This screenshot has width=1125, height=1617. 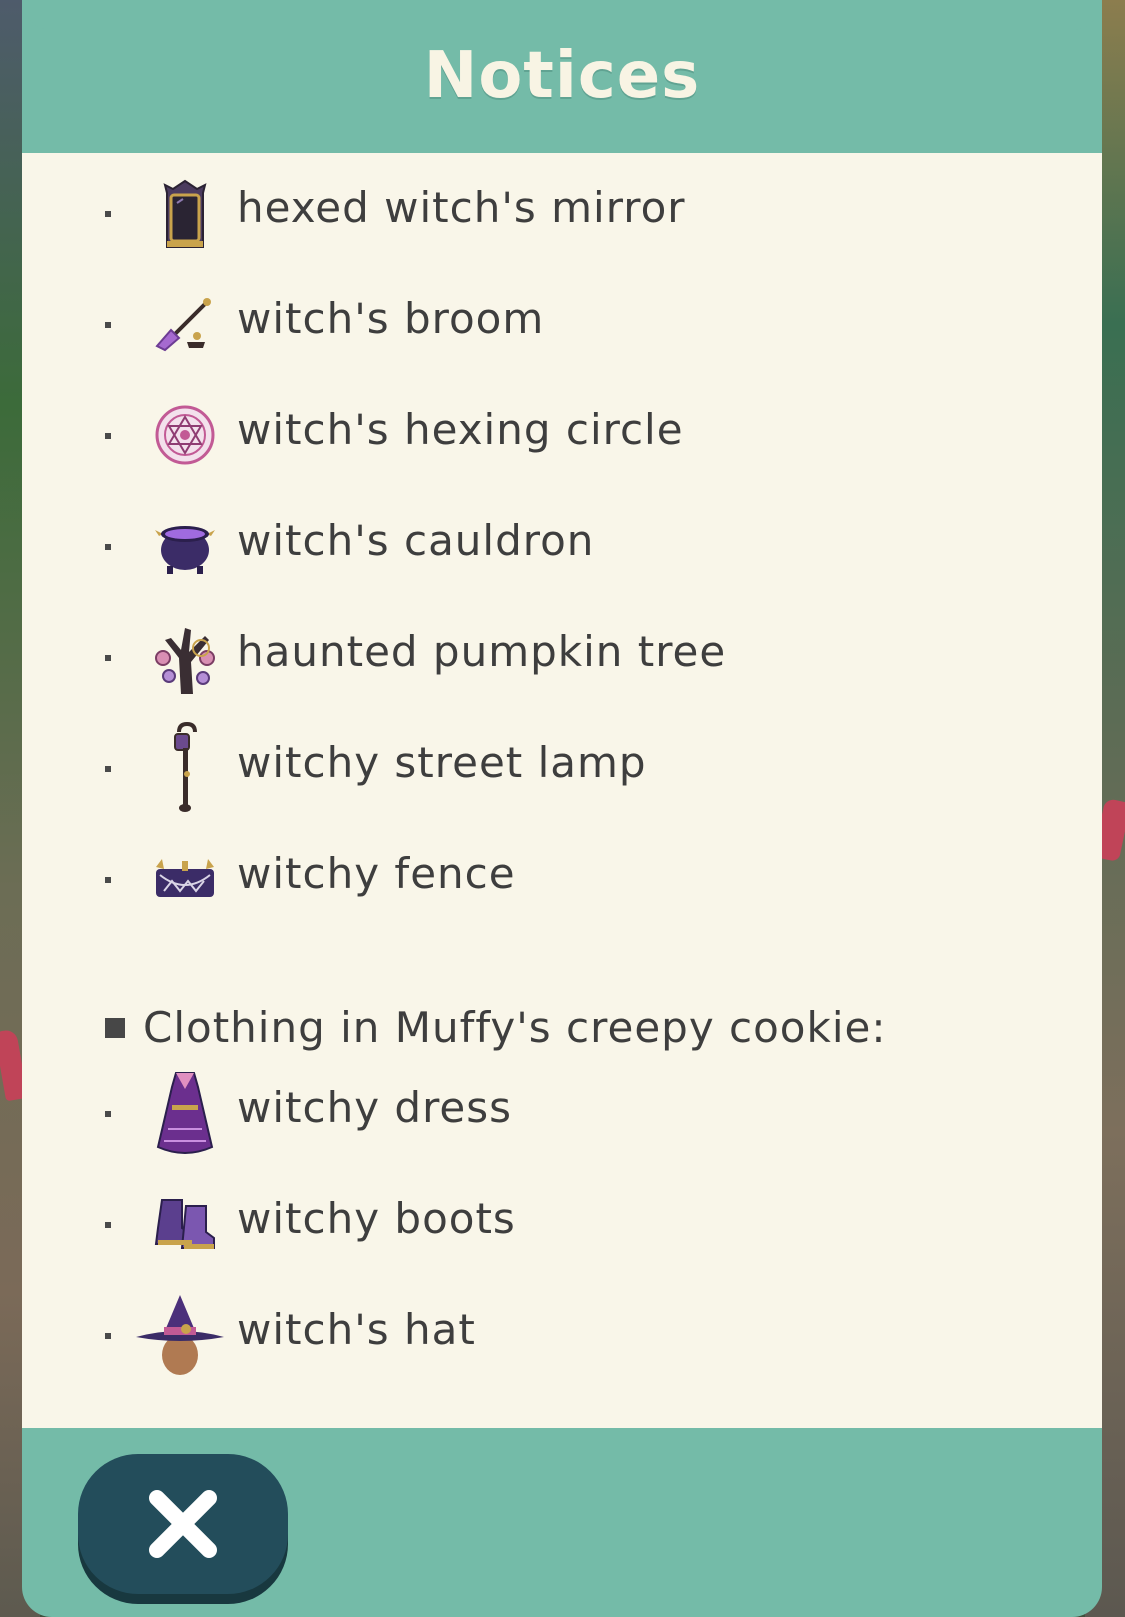 I want to click on hexing-circle-icon, so click(x=185, y=435).